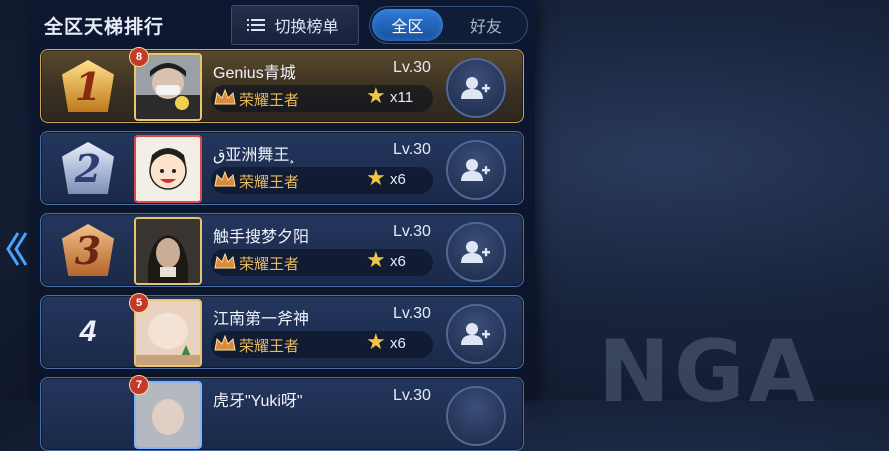 Image resolution: width=889 pixels, height=451 pixels. Describe the element at coordinates (16, 251) in the screenshot. I see `collapse-arrow-icon` at that location.